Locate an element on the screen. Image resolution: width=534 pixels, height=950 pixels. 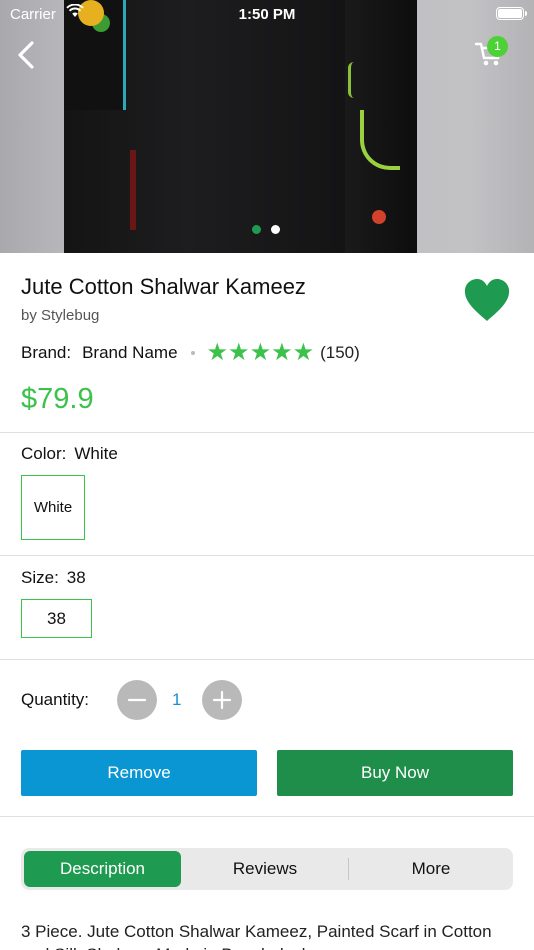
color-selected-value: White is located at coordinates (96, 453).